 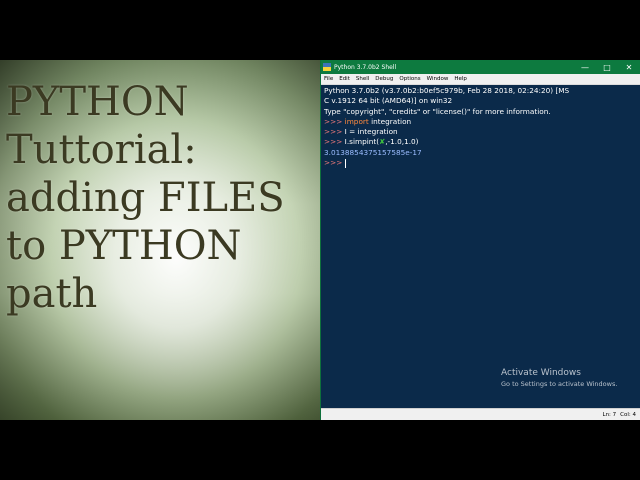 What do you see at coordinates (402, 142) in the screenshot?
I see `command-text: ,-1.0,1.0)` at bounding box center [402, 142].